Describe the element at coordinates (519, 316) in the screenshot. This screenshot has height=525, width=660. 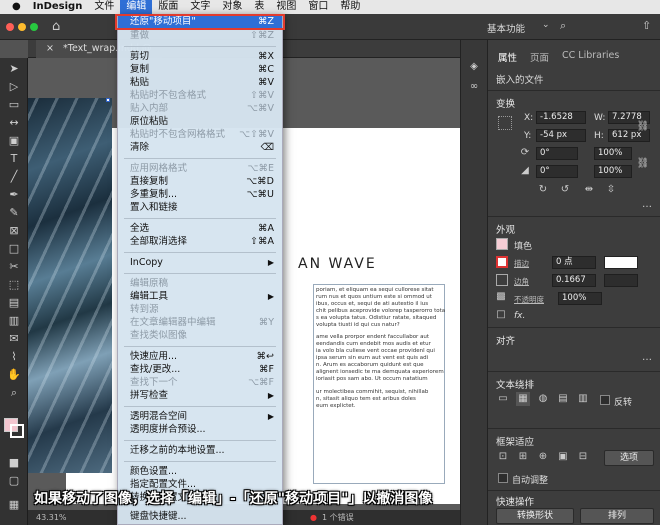
I see `effects-button: fx.` at that location.